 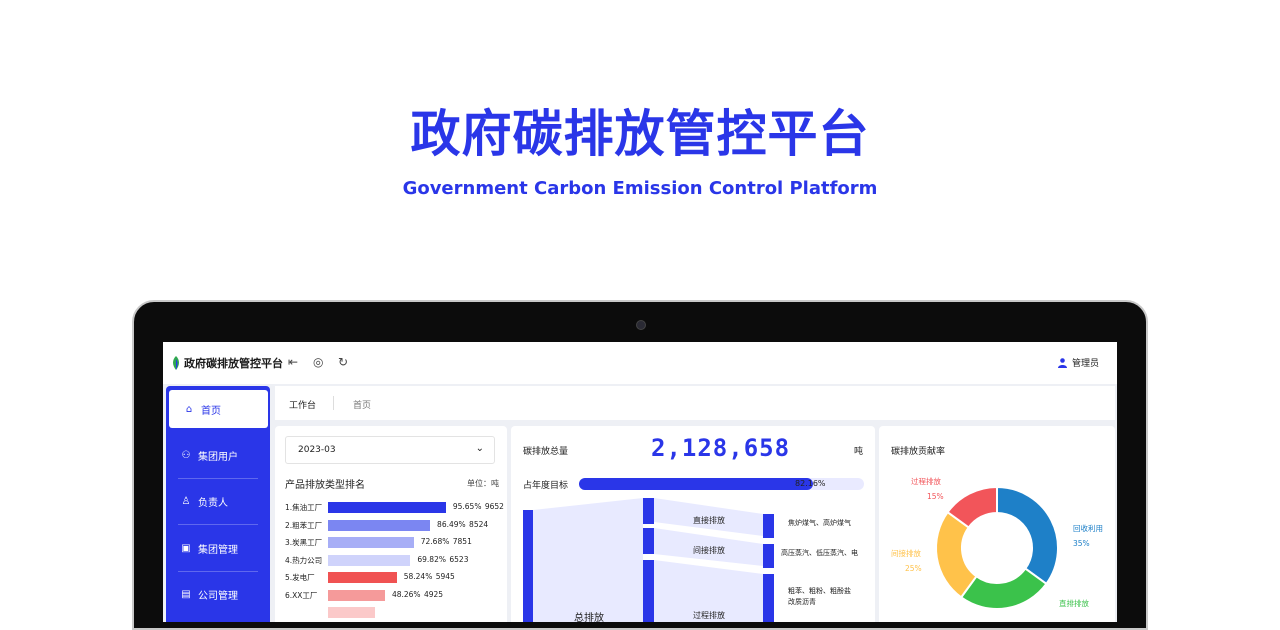 I want to click on ranking-row-name: 1.焦油工厂, so click(x=304, y=507).